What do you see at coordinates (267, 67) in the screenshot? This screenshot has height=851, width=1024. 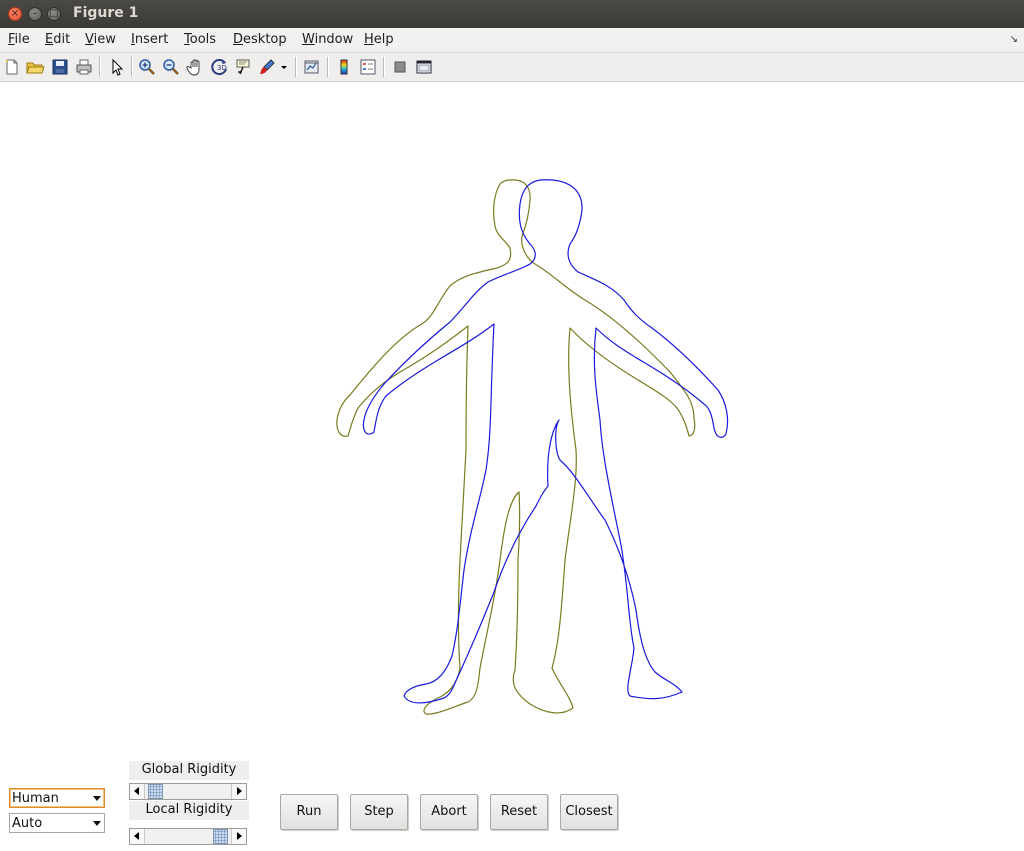 I see `brush-icon` at bounding box center [267, 67].